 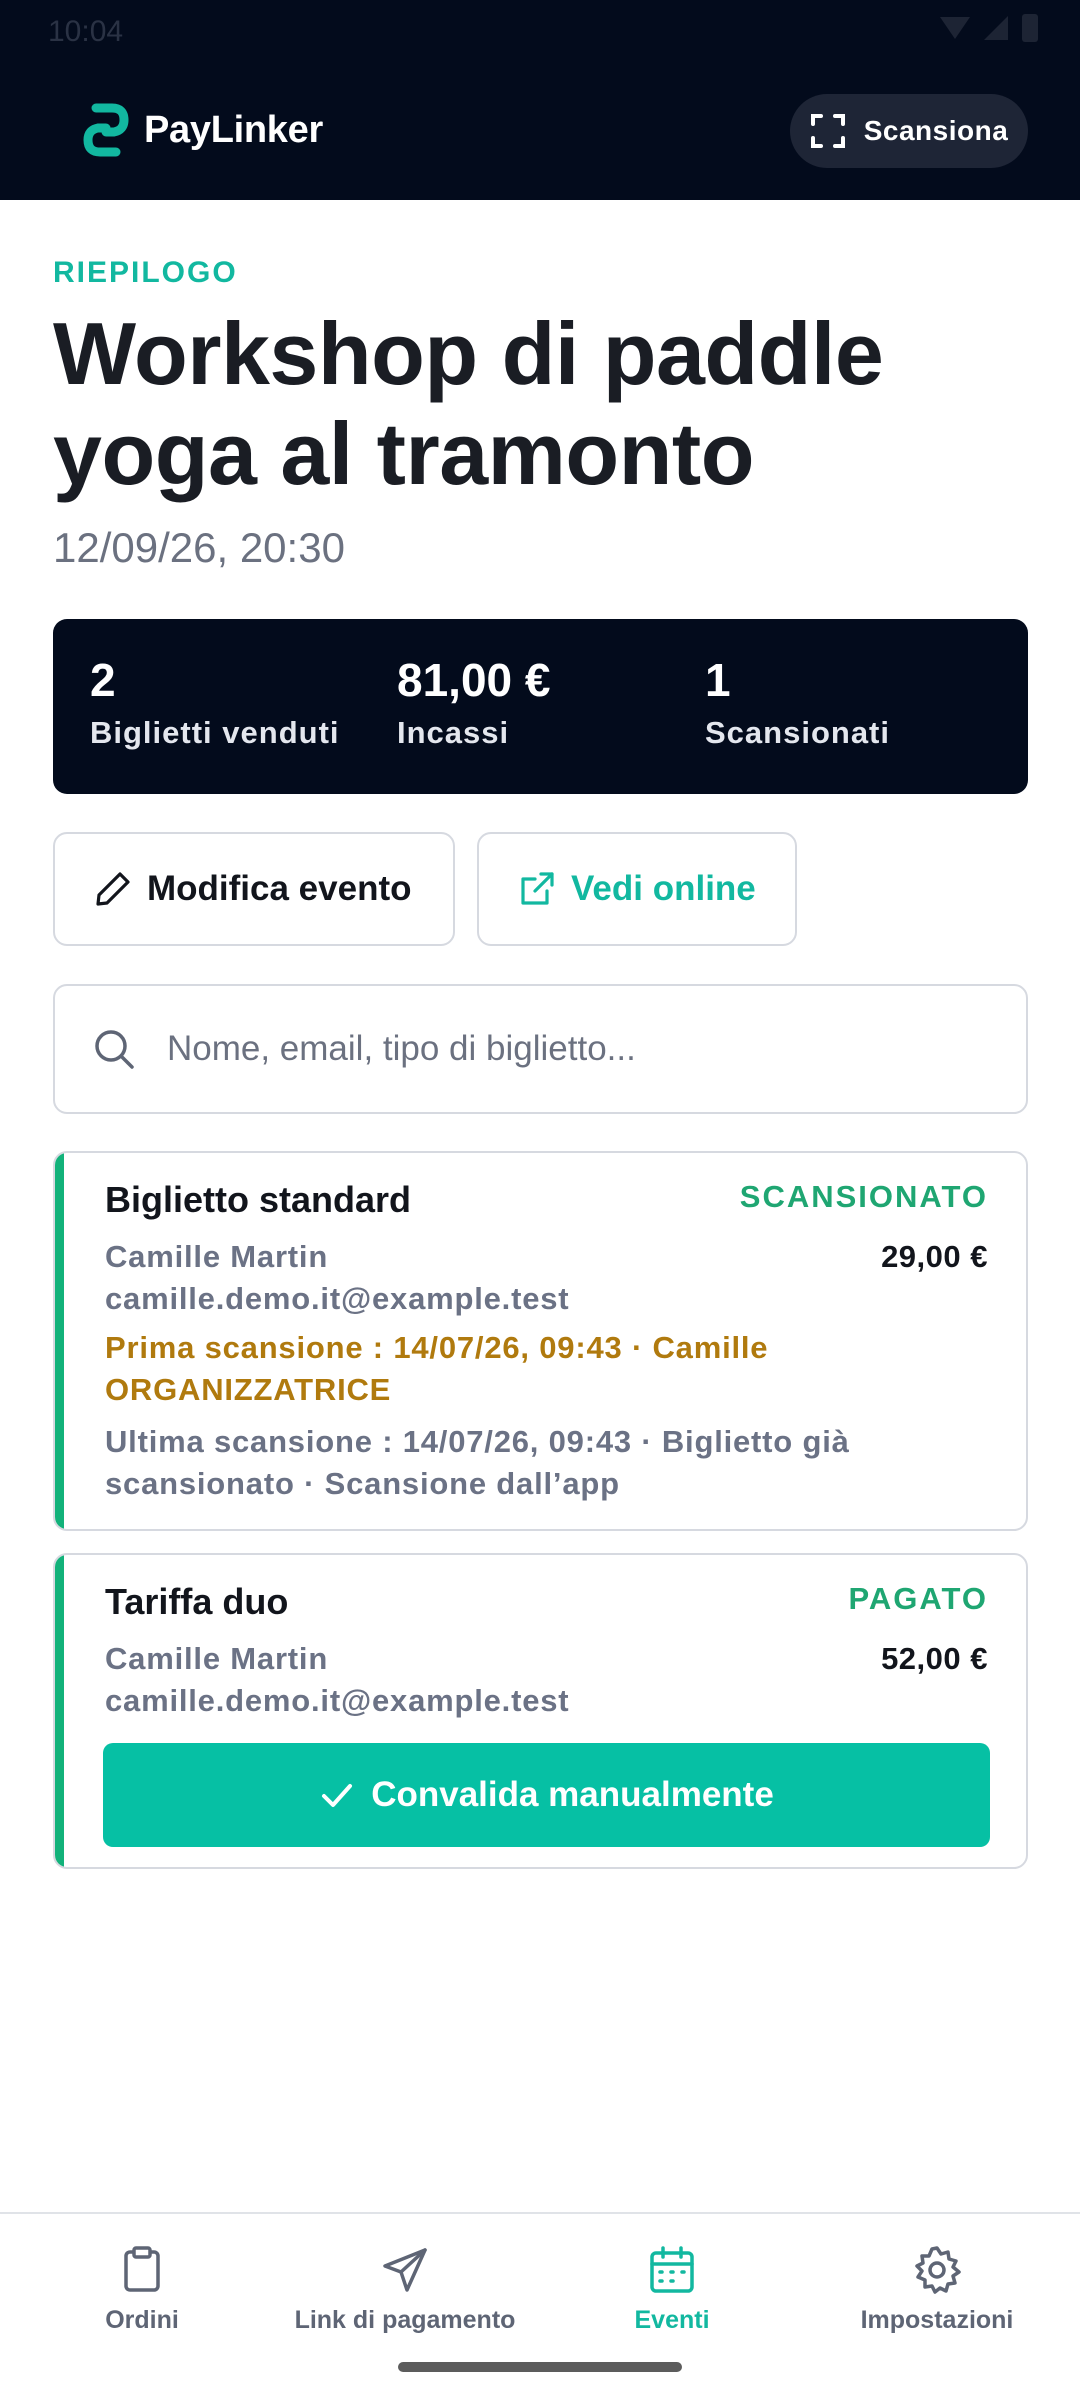 I want to click on view-online-button: Vedi online, so click(x=637, y=889).